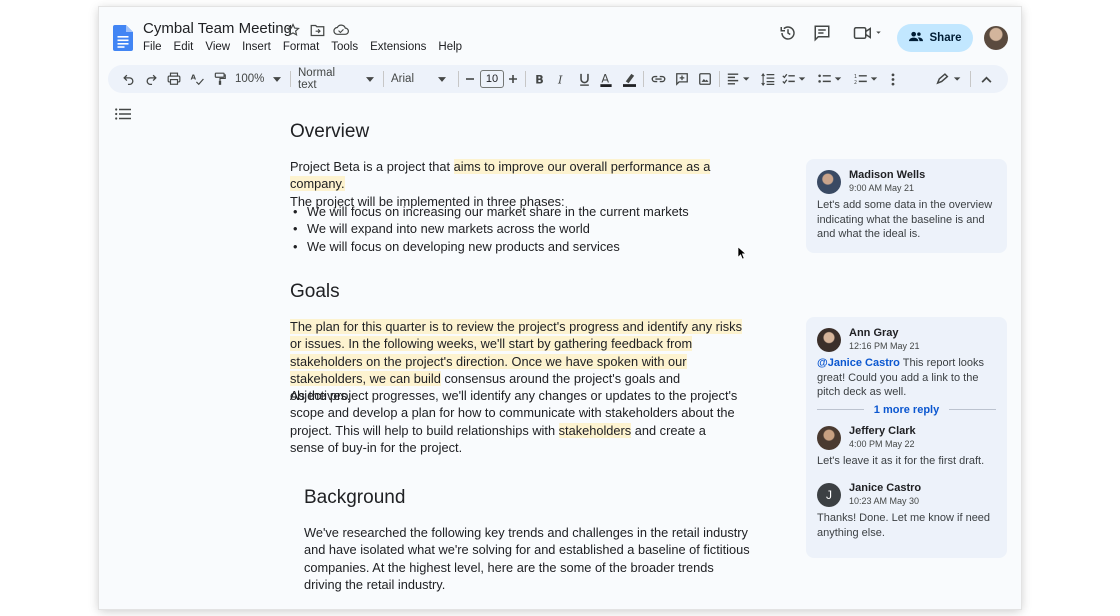 The width and height of the screenshot is (1120, 616). What do you see at coordinates (986, 79) in the screenshot?
I see `chevron-up-icon` at bounding box center [986, 79].